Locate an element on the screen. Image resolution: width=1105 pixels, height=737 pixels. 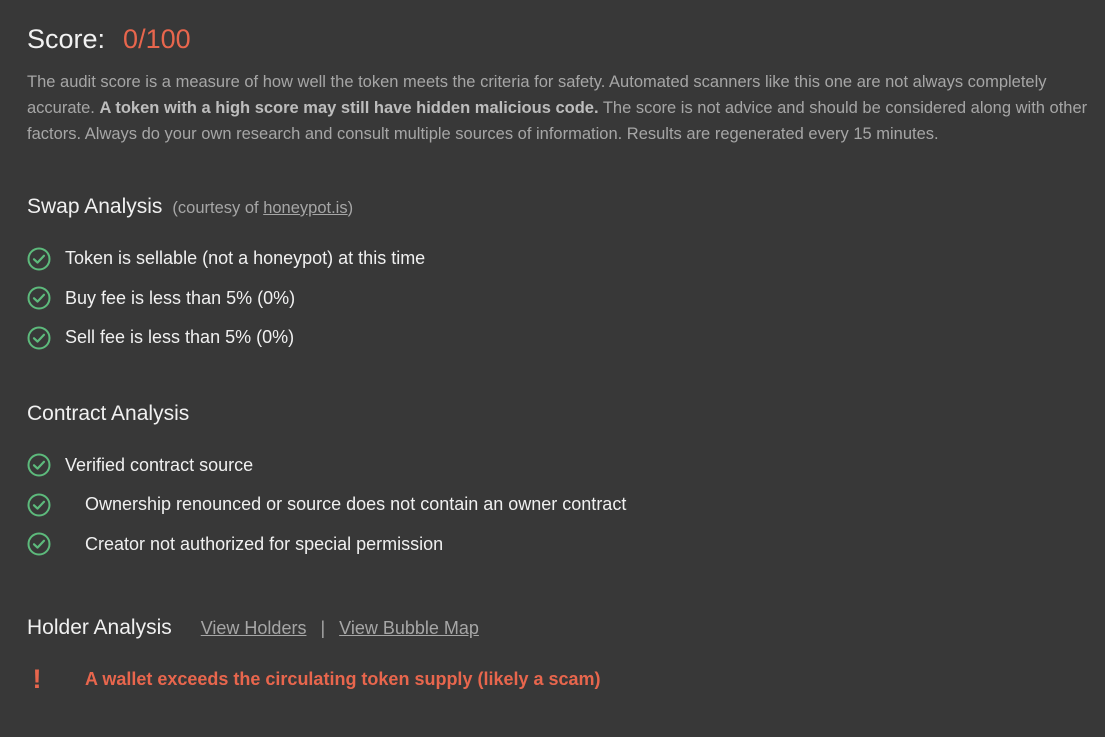
score-value: 0/100 is located at coordinates (157, 39).